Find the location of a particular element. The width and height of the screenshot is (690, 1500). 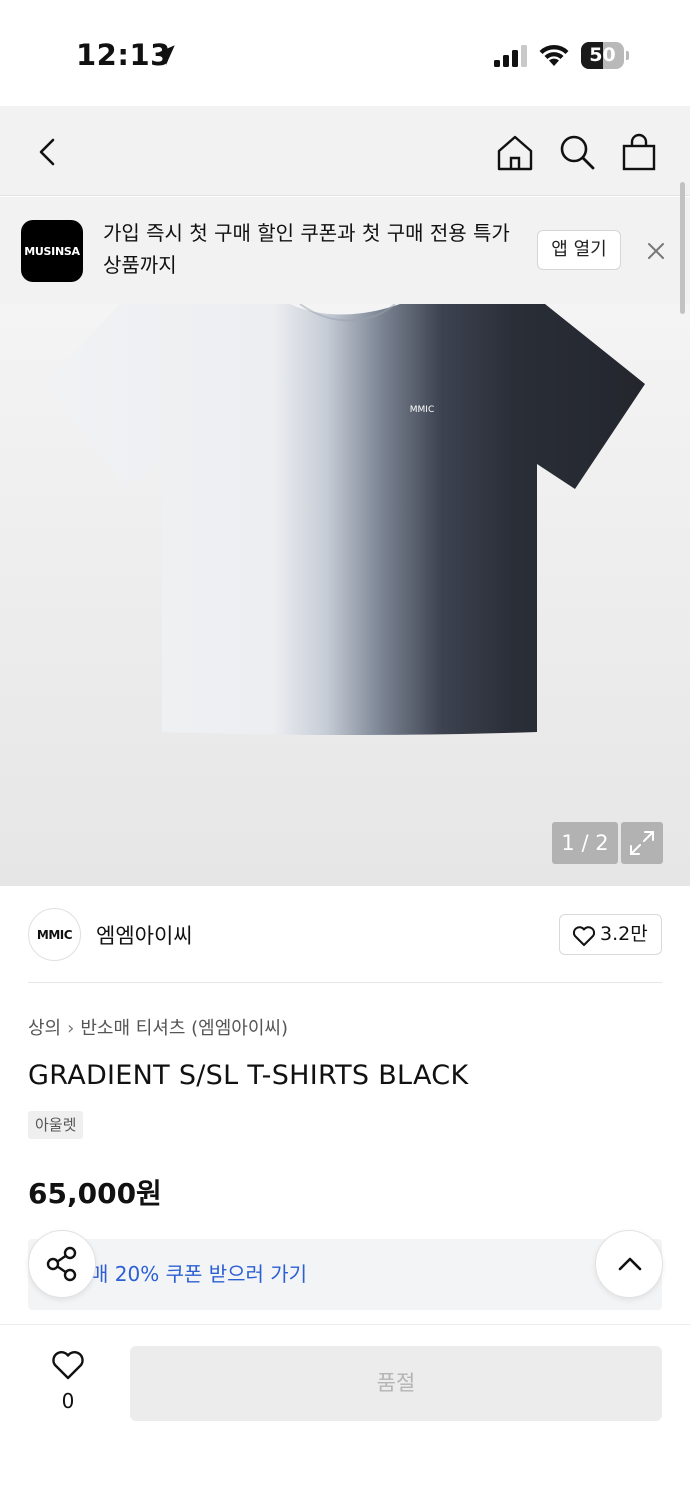

brand-name: 엠엠아이씨 is located at coordinates (144, 935).